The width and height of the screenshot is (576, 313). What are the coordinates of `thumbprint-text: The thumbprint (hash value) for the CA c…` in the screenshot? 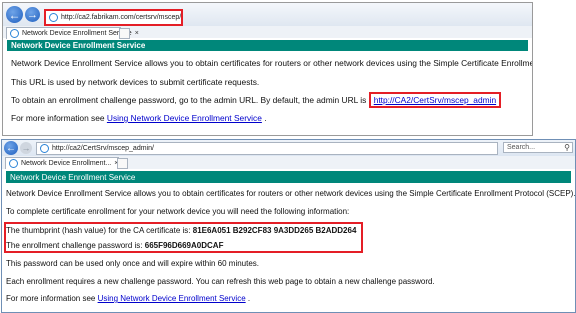 It's located at (181, 230).